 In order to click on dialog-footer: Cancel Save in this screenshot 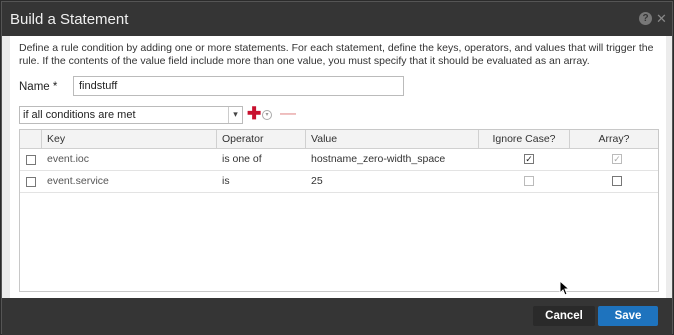, I will do `click(337, 316)`.